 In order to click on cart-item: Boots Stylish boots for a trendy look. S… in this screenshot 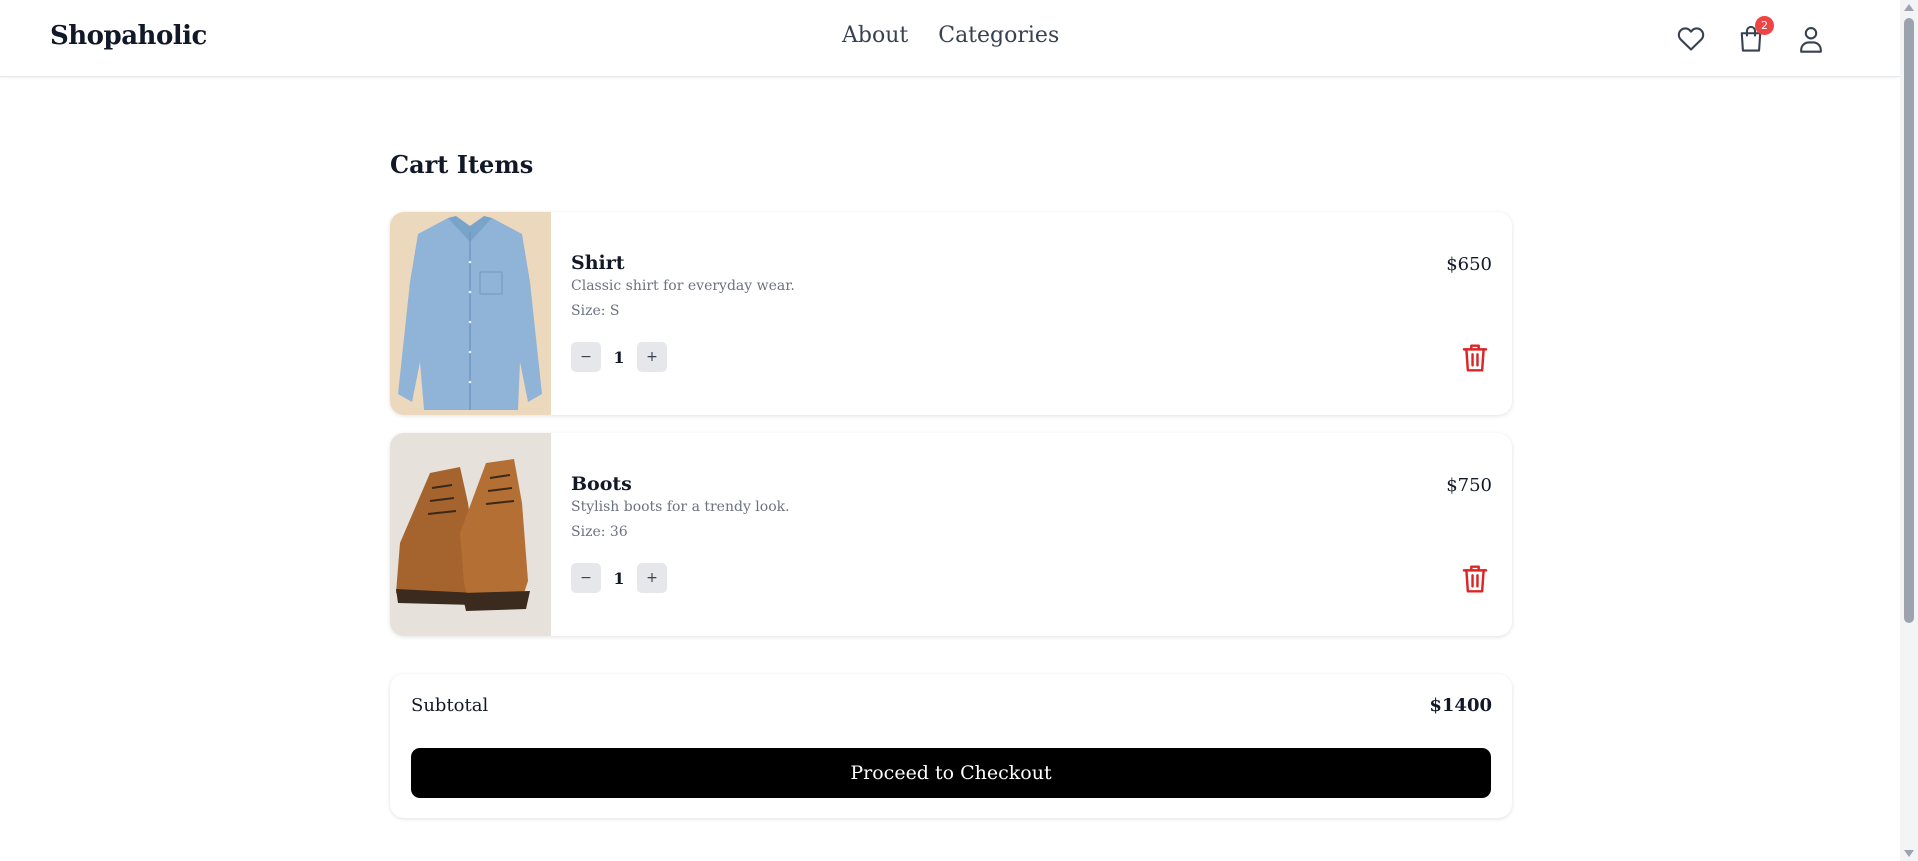, I will do `click(951, 534)`.